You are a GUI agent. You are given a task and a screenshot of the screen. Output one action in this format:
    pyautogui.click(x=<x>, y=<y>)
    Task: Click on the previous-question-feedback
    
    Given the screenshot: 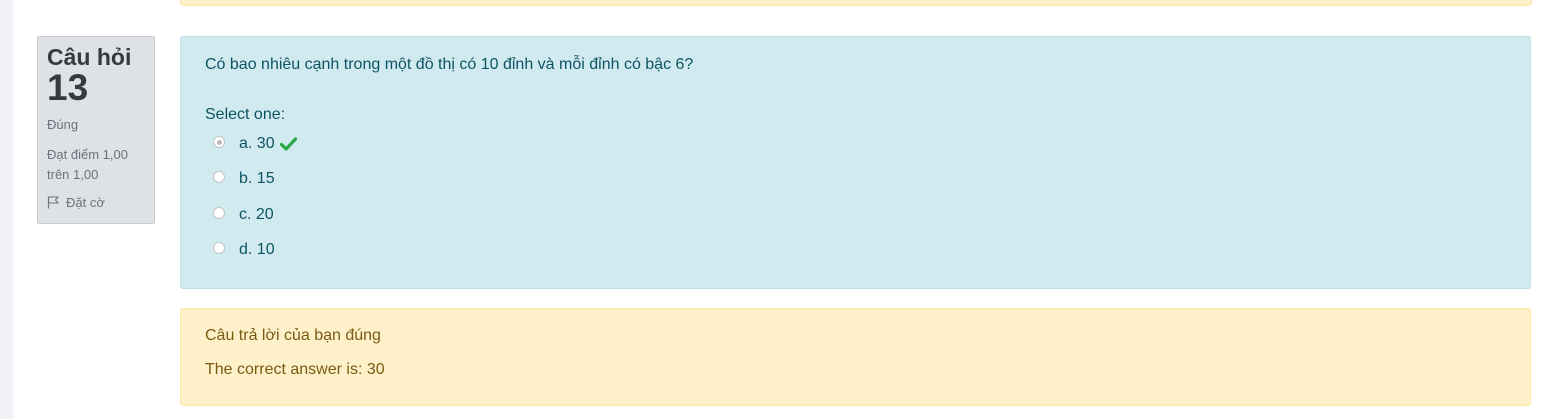 What is the action you would take?
    pyautogui.click(x=856, y=3)
    